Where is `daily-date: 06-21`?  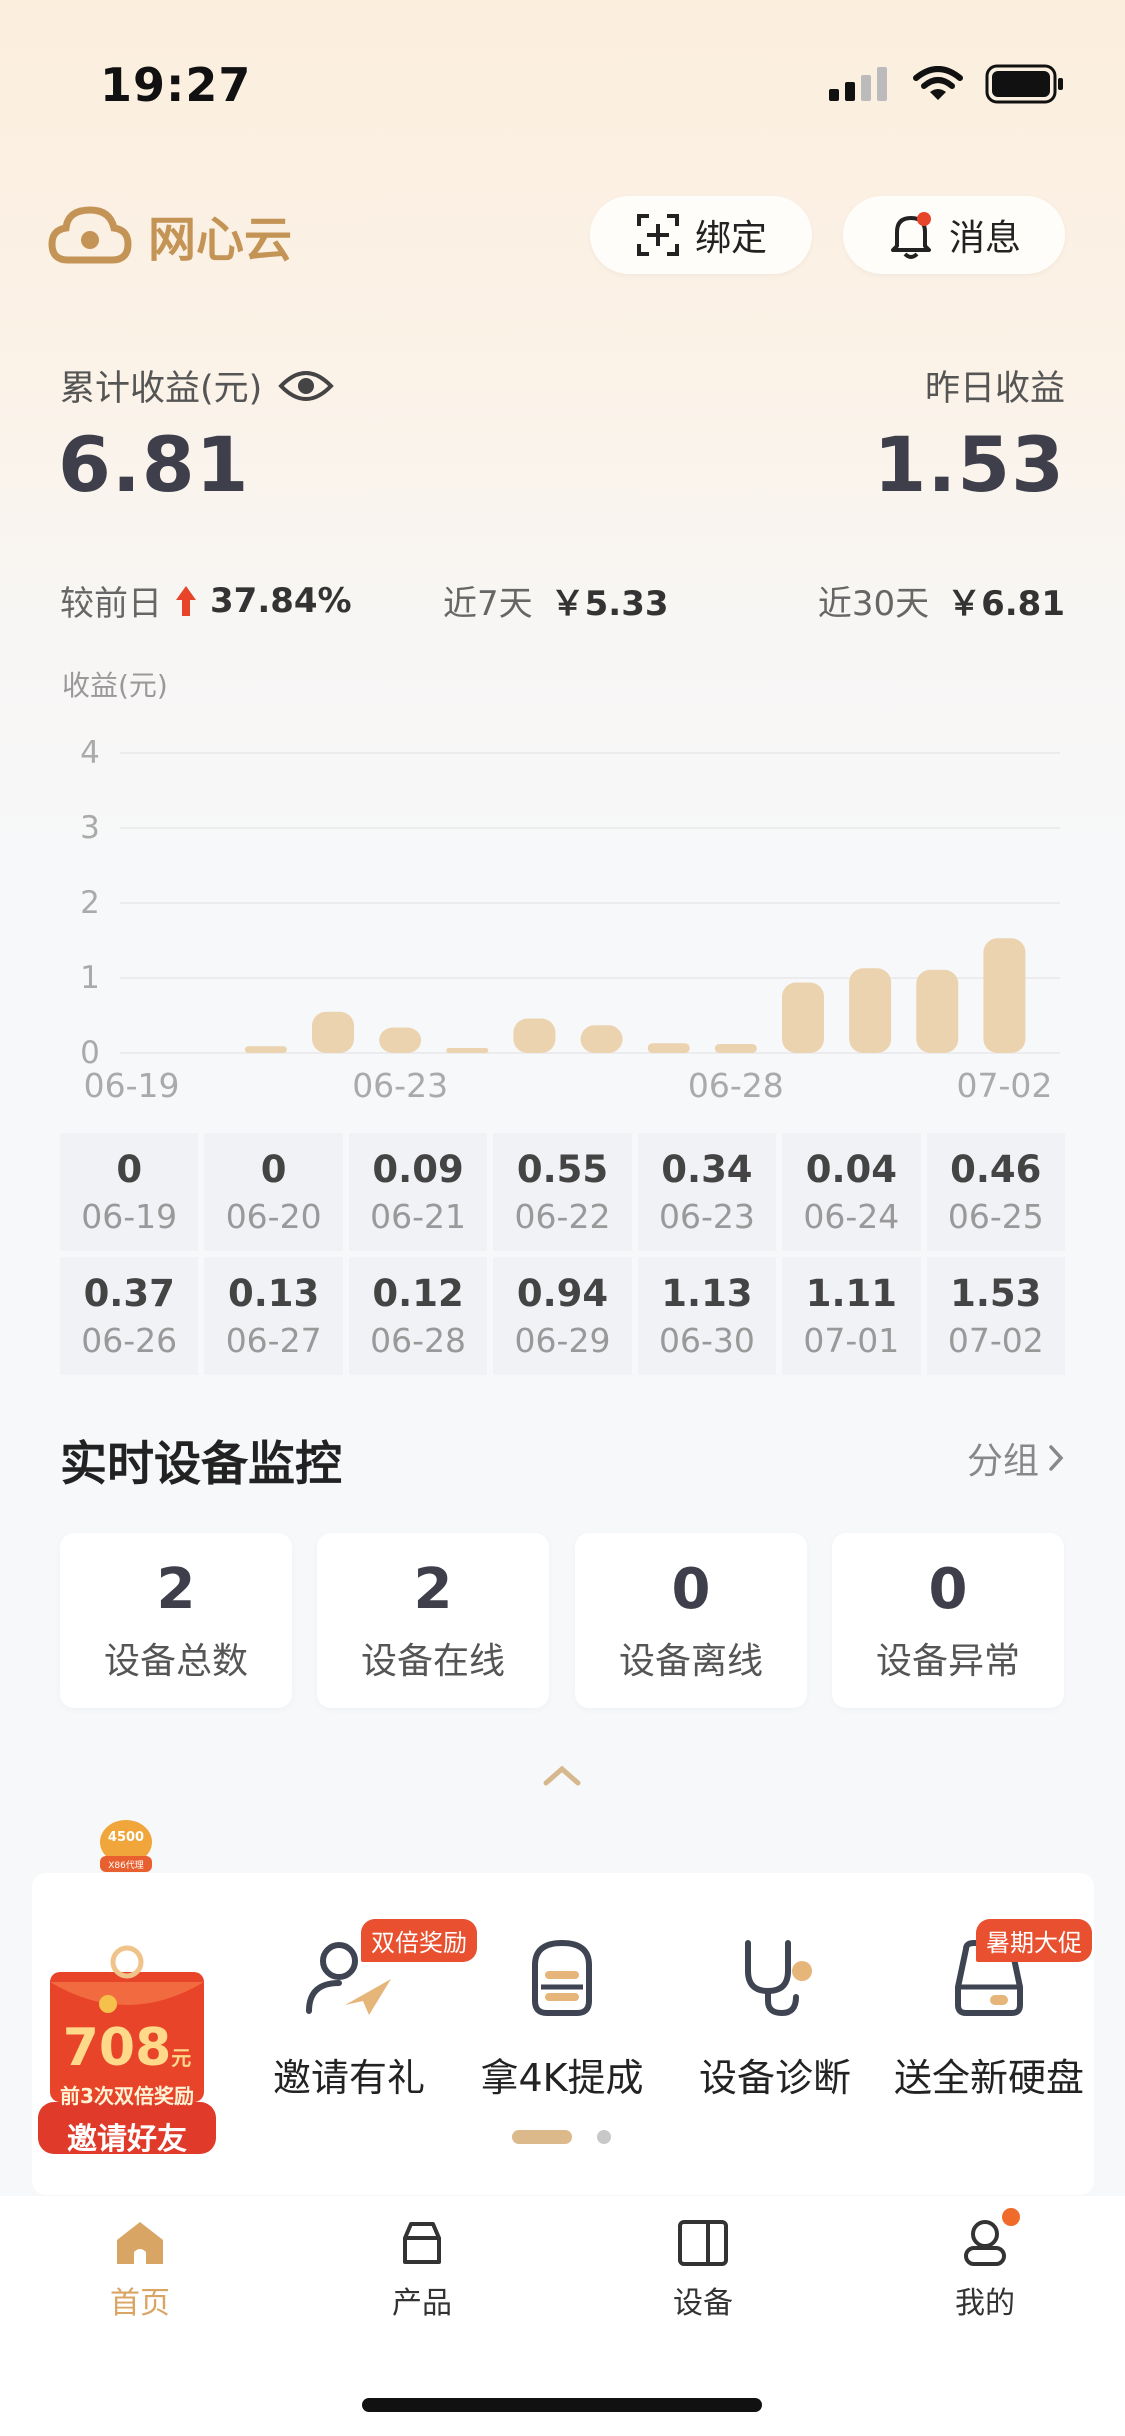 daily-date: 06-21 is located at coordinates (418, 1216).